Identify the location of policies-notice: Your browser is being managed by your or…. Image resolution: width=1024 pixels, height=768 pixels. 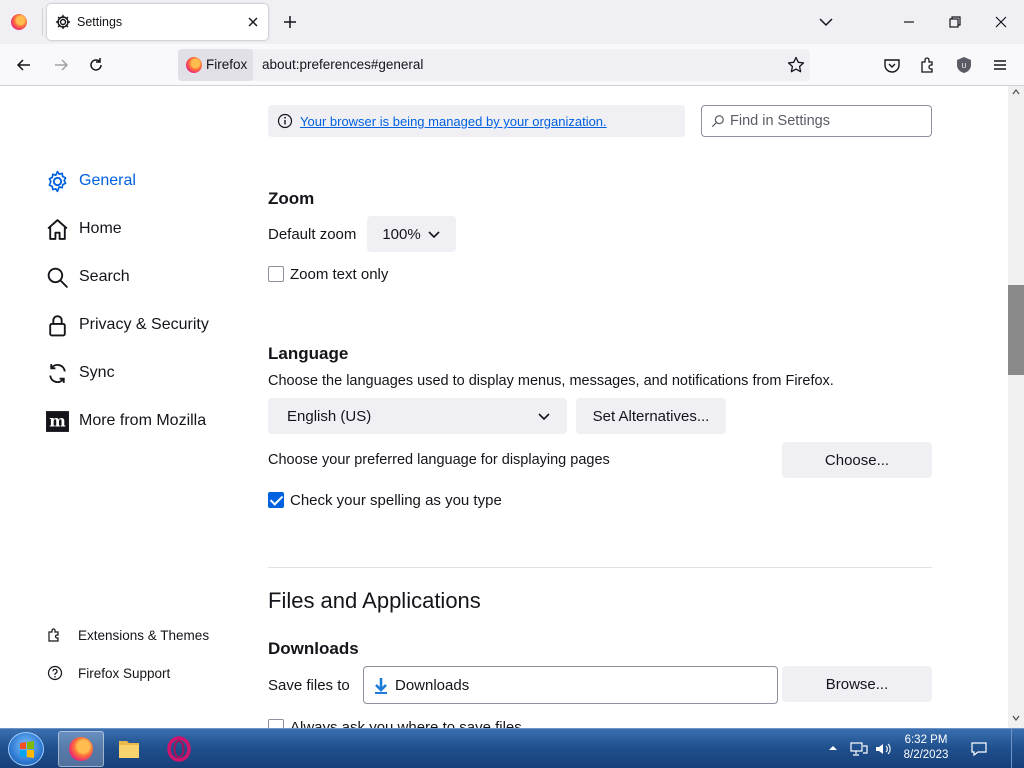
(476, 121).